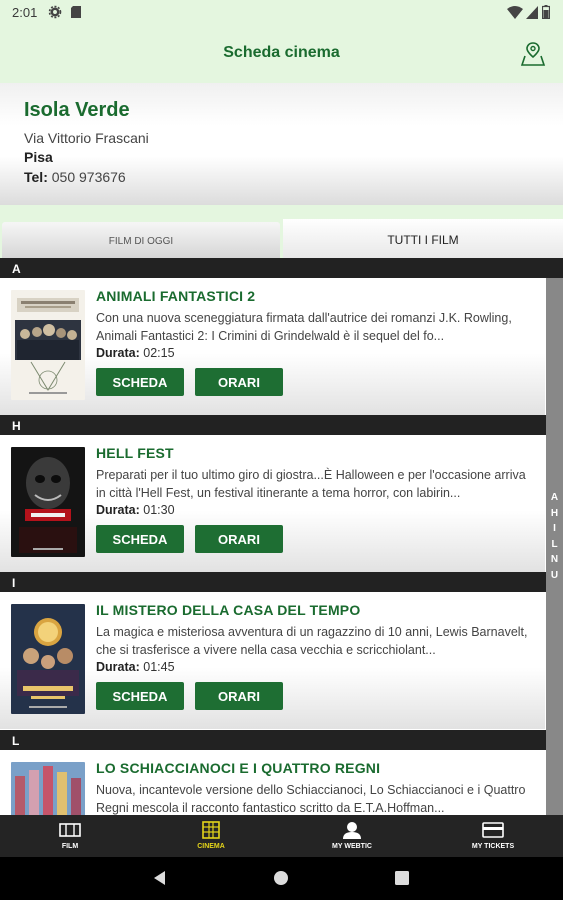  I want to click on system-nav-bar, so click(281, 878).